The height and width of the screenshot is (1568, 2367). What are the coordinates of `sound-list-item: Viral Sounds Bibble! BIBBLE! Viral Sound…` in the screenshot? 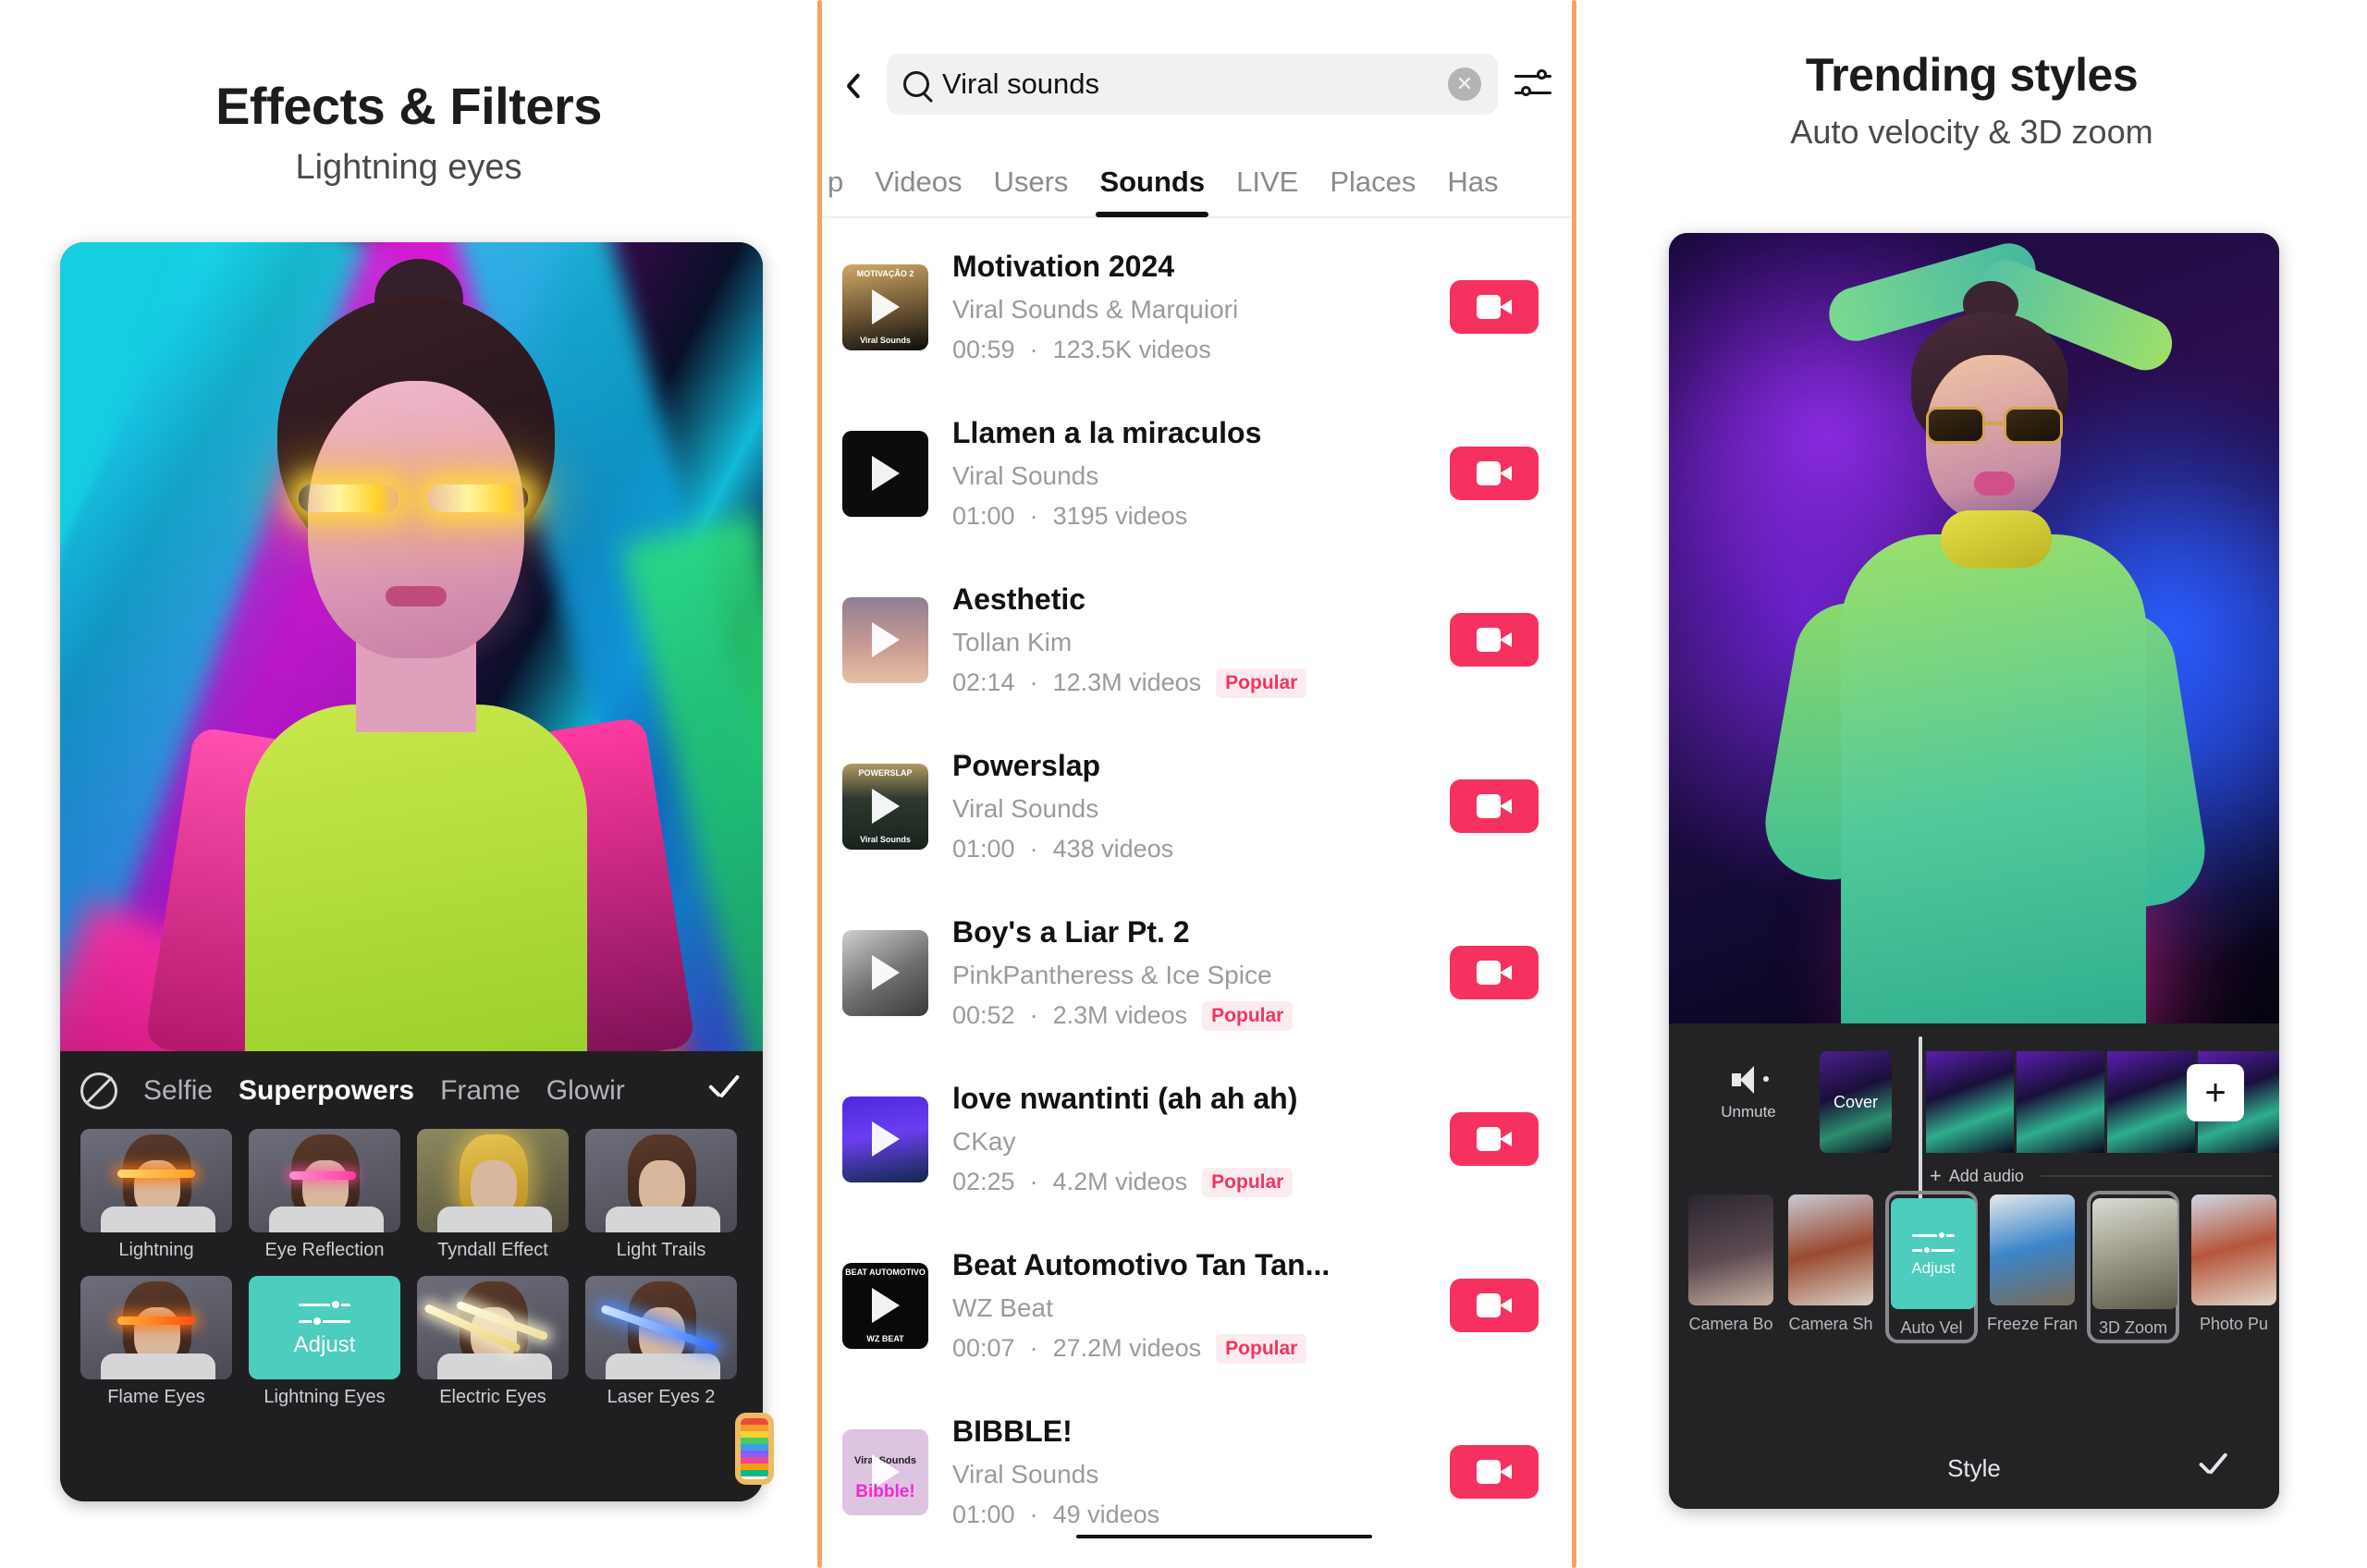 It's located at (1197, 1472).